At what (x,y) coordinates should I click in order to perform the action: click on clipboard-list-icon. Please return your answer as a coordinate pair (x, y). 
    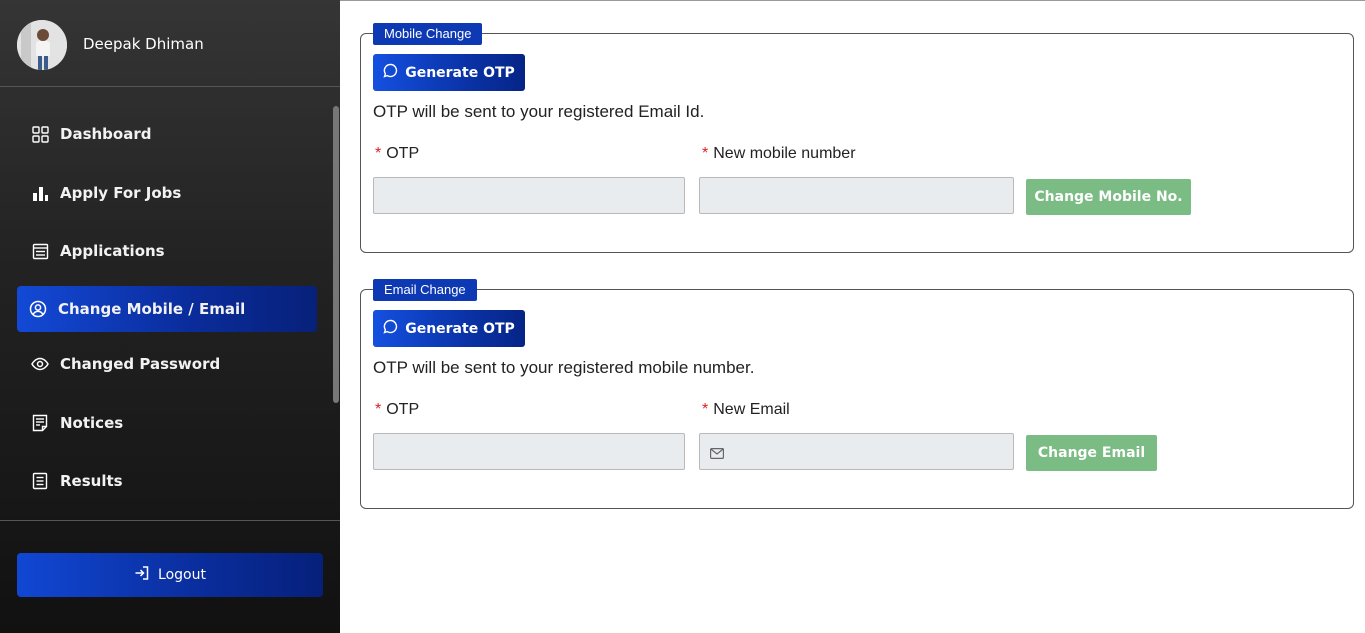
    Looking at the image, I should click on (40, 251).